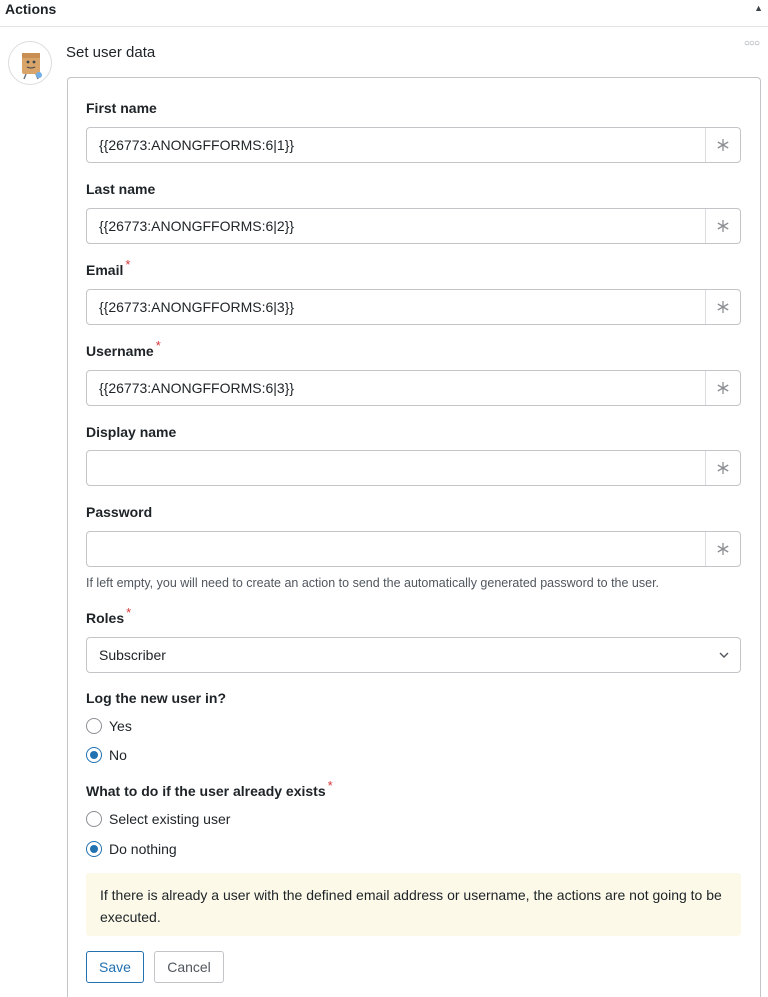 The width and height of the screenshot is (768, 997). I want to click on do-nothing-label: Do nothing, so click(143, 849).